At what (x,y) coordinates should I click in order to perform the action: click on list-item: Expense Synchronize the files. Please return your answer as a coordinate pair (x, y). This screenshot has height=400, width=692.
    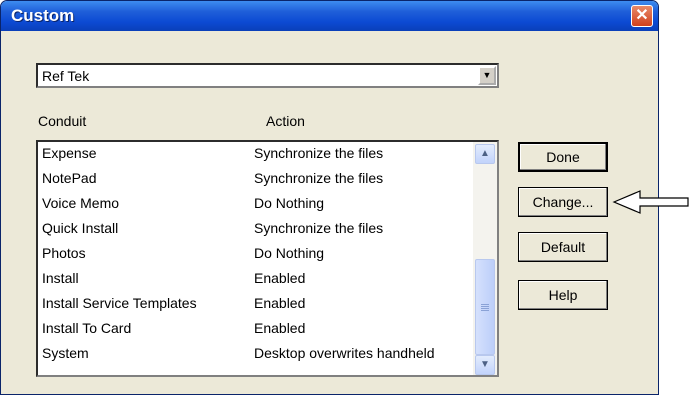
    Looking at the image, I should click on (257, 154).